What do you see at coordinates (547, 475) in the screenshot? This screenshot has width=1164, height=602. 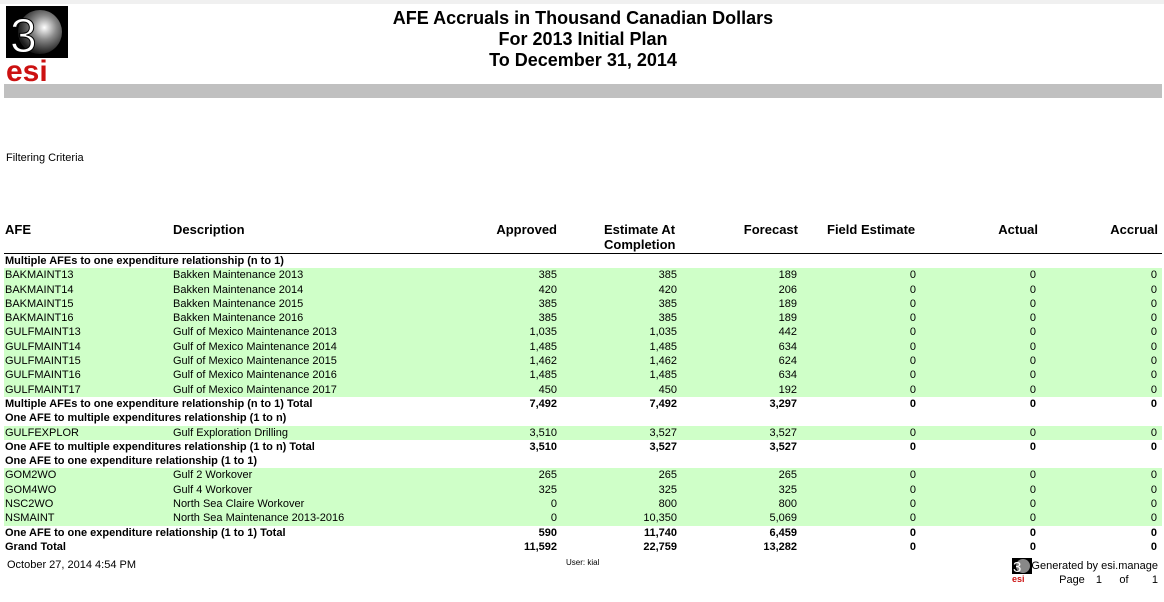 I see `cell-approved: 265` at bounding box center [547, 475].